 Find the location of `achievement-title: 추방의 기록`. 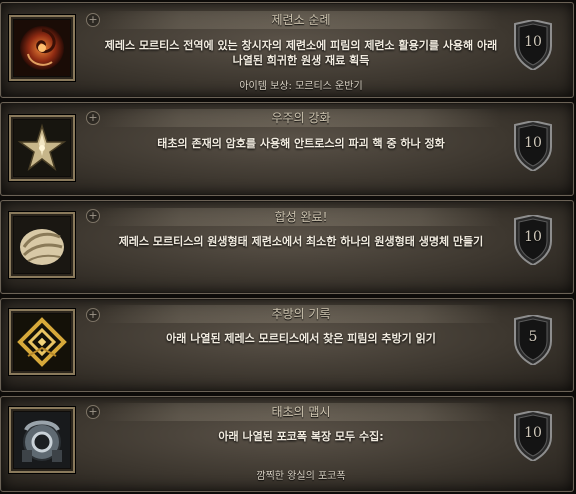

achievement-title: 추방의 기록 is located at coordinates (301, 314).